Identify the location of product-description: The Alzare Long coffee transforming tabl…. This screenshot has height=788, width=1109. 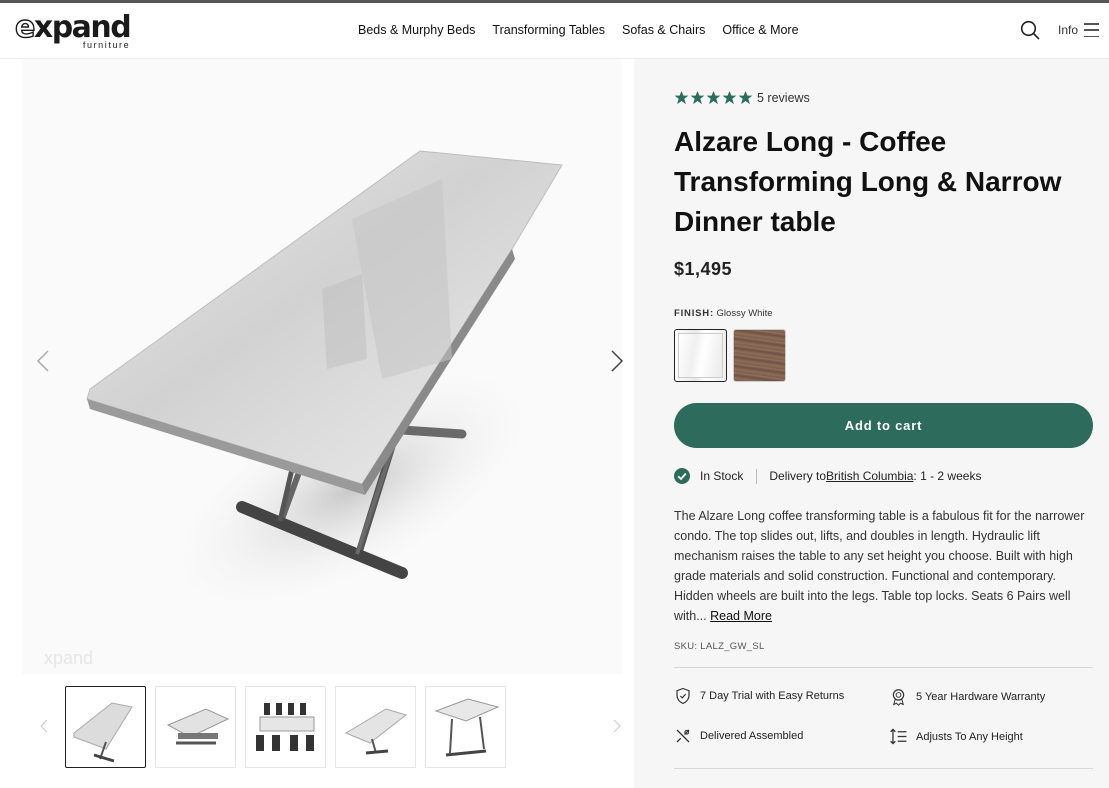
(884, 566).